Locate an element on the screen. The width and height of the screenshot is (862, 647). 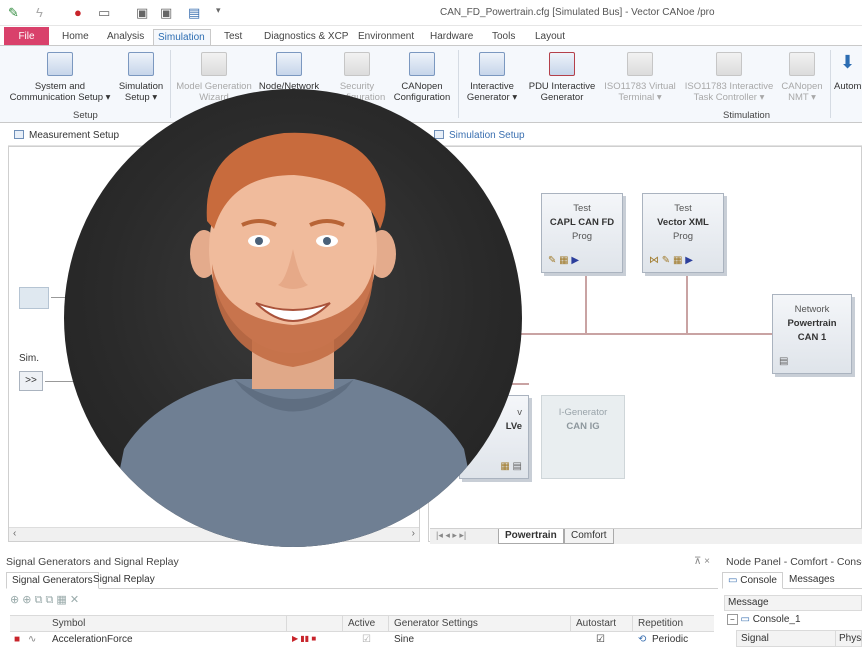
tab-analysis: Analysis is located at coordinates (125, 37).